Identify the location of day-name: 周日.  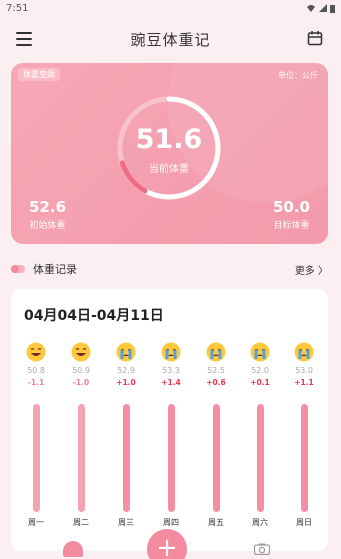
(304, 522).